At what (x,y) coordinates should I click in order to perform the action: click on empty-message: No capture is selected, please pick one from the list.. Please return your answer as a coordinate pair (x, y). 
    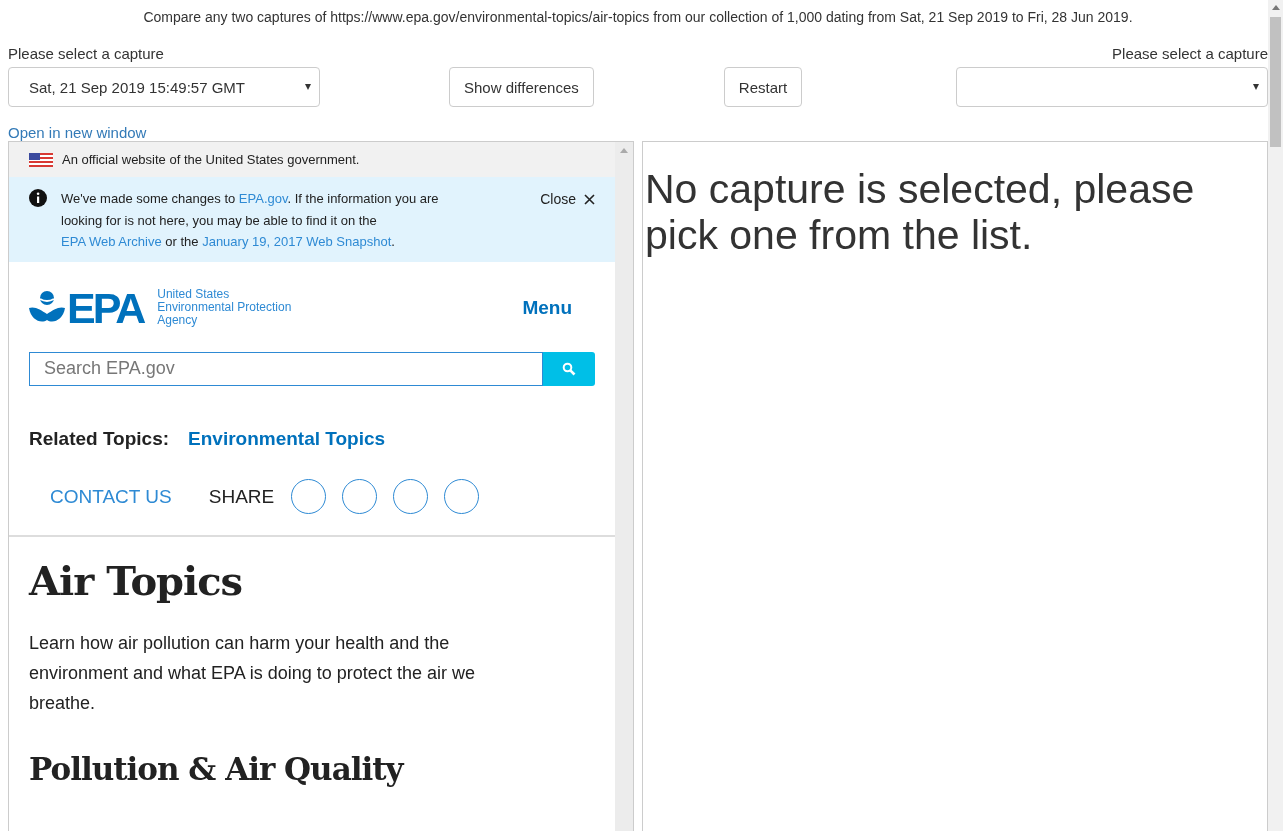
    Looking at the image, I should click on (920, 212).